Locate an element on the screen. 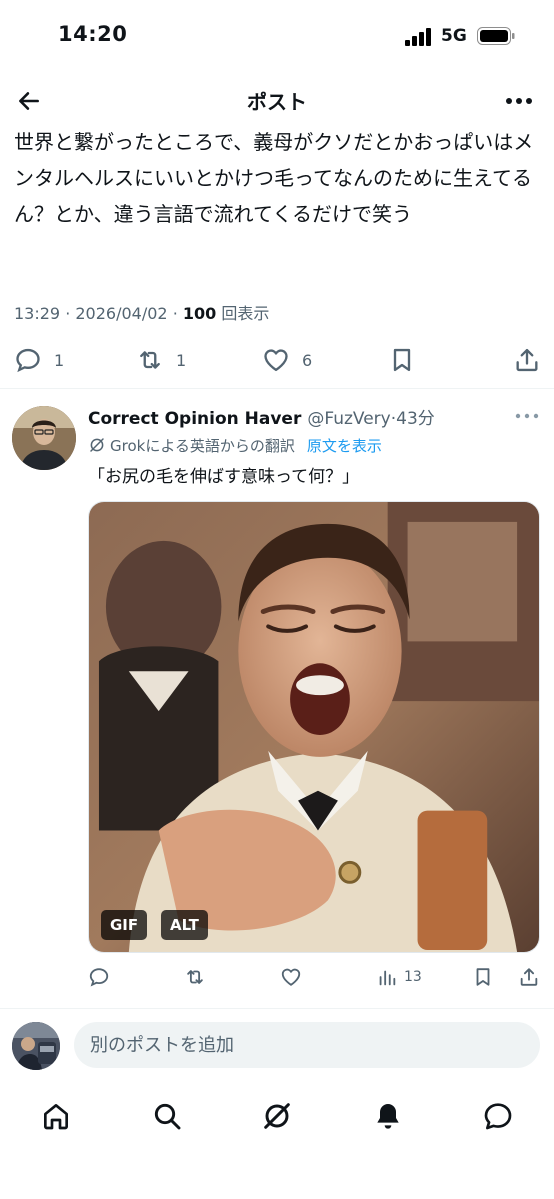 The image size is (554, 1199). tab-bar is located at coordinates (277, 1116).